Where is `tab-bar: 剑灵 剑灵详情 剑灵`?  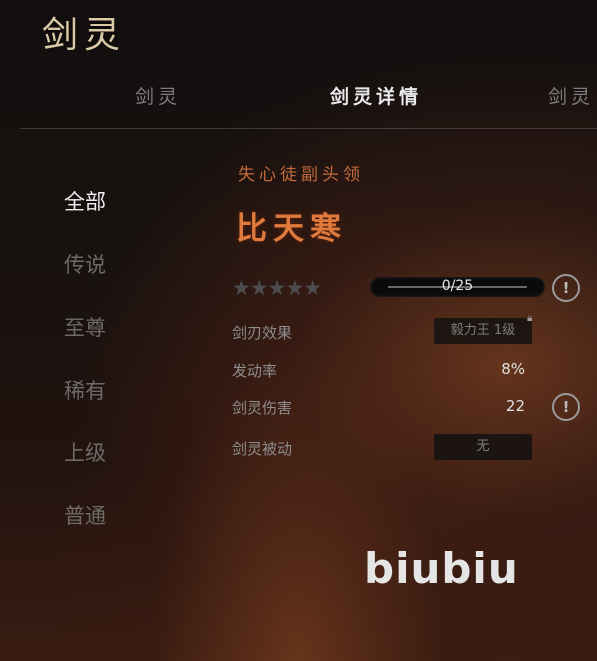 tab-bar: 剑灵 剑灵详情 剑灵 is located at coordinates (298, 97).